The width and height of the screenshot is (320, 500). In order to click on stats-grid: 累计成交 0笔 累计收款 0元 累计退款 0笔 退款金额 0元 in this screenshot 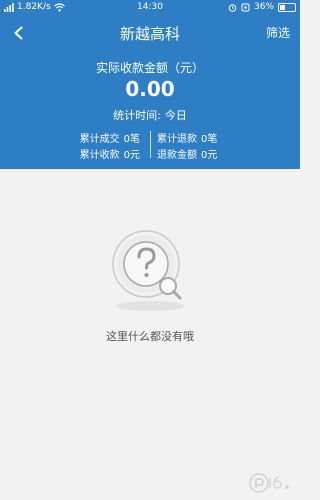, I will do `click(150, 145)`.